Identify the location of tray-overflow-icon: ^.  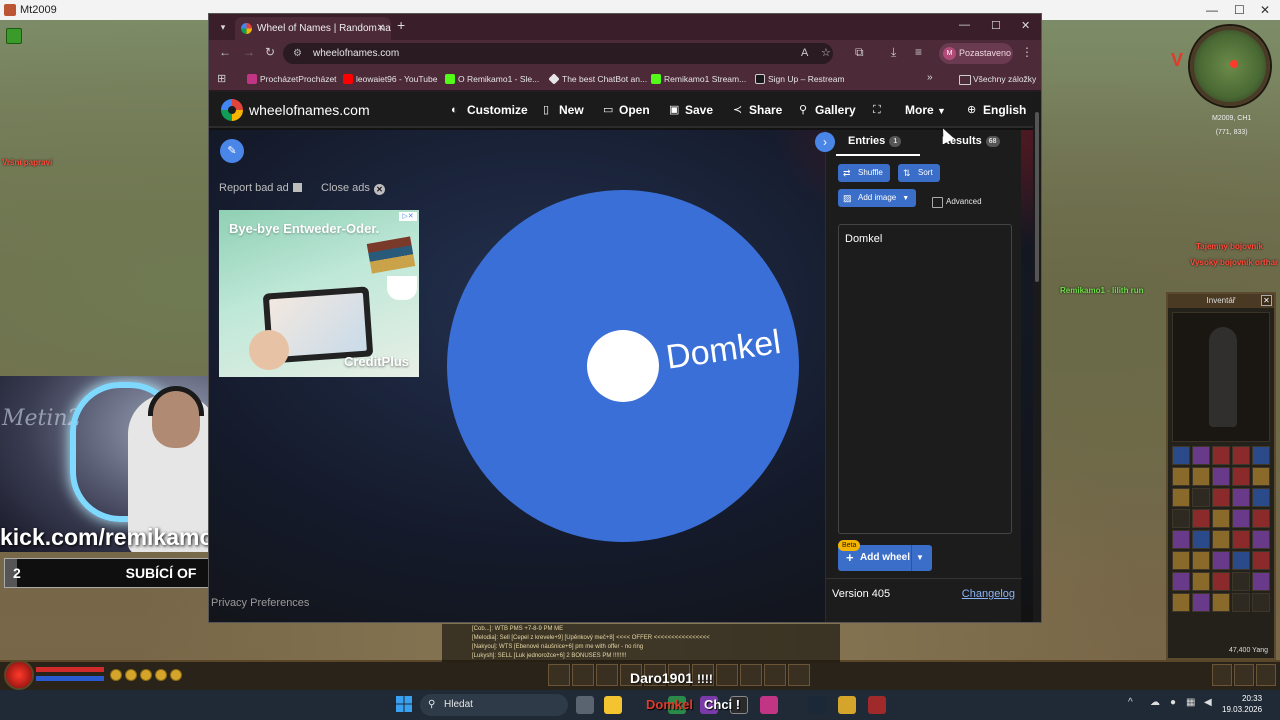
(1130, 702).